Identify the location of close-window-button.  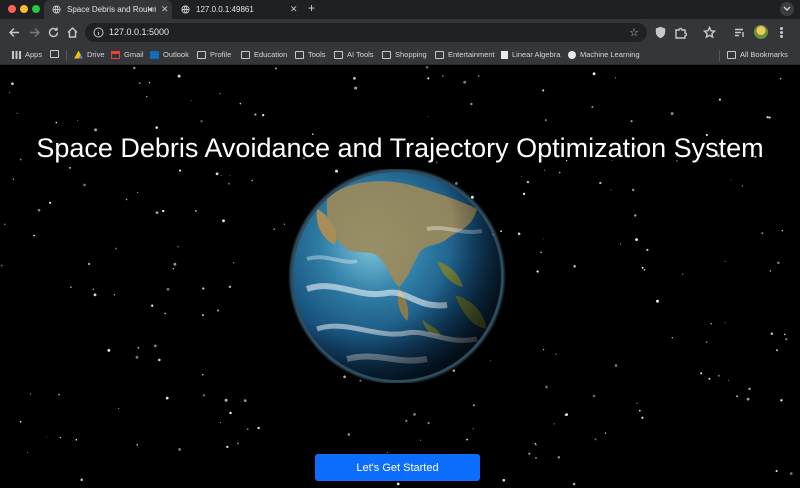
(12, 9).